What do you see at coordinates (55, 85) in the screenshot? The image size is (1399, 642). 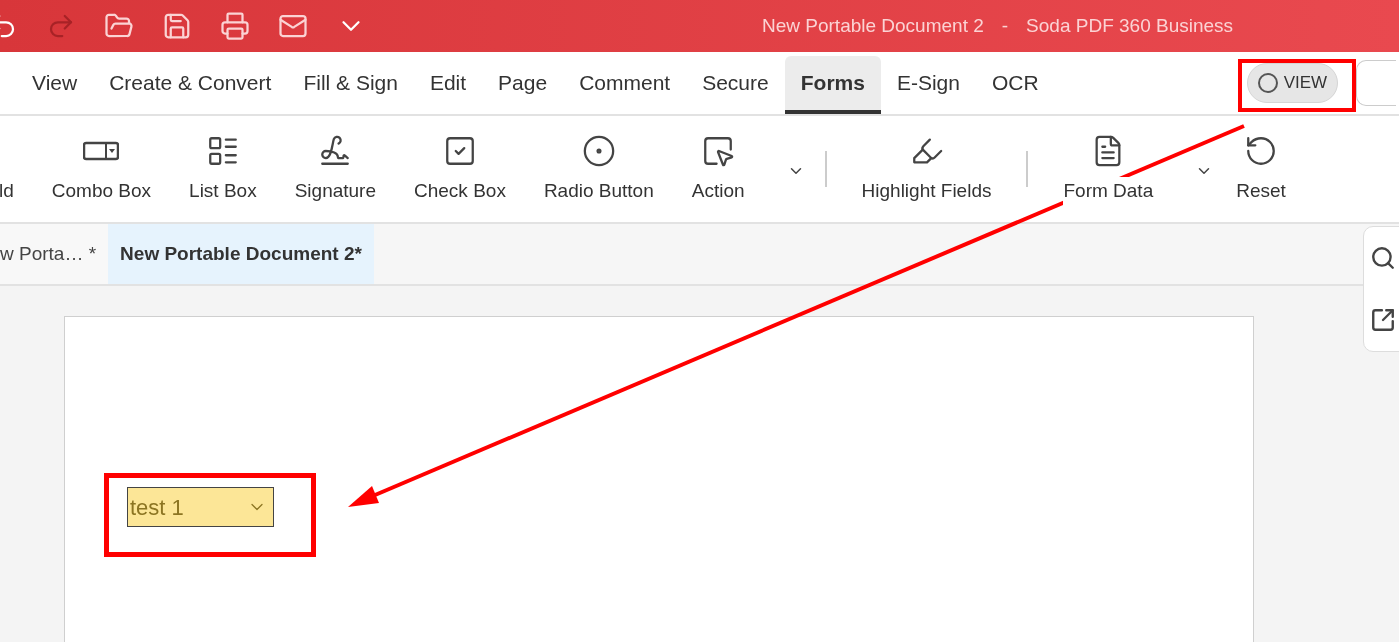 I see `menu-tab: View` at bounding box center [55, 85].